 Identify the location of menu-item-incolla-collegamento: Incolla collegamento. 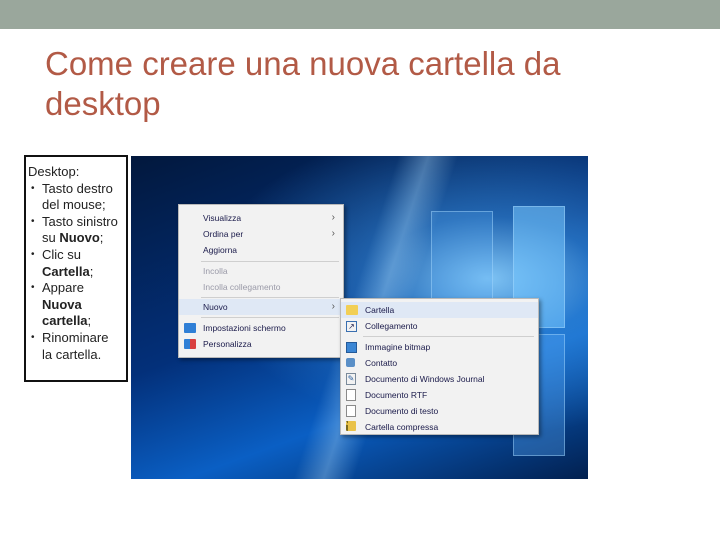
(242, 287).